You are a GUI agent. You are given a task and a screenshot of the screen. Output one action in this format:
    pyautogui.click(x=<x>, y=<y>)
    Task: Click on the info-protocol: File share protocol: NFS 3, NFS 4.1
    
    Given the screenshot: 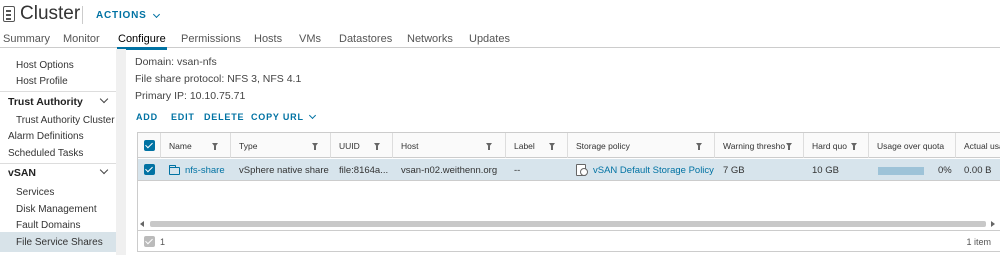 What is the action you would take?
    pyautogui.click(x=218, y=79)
    